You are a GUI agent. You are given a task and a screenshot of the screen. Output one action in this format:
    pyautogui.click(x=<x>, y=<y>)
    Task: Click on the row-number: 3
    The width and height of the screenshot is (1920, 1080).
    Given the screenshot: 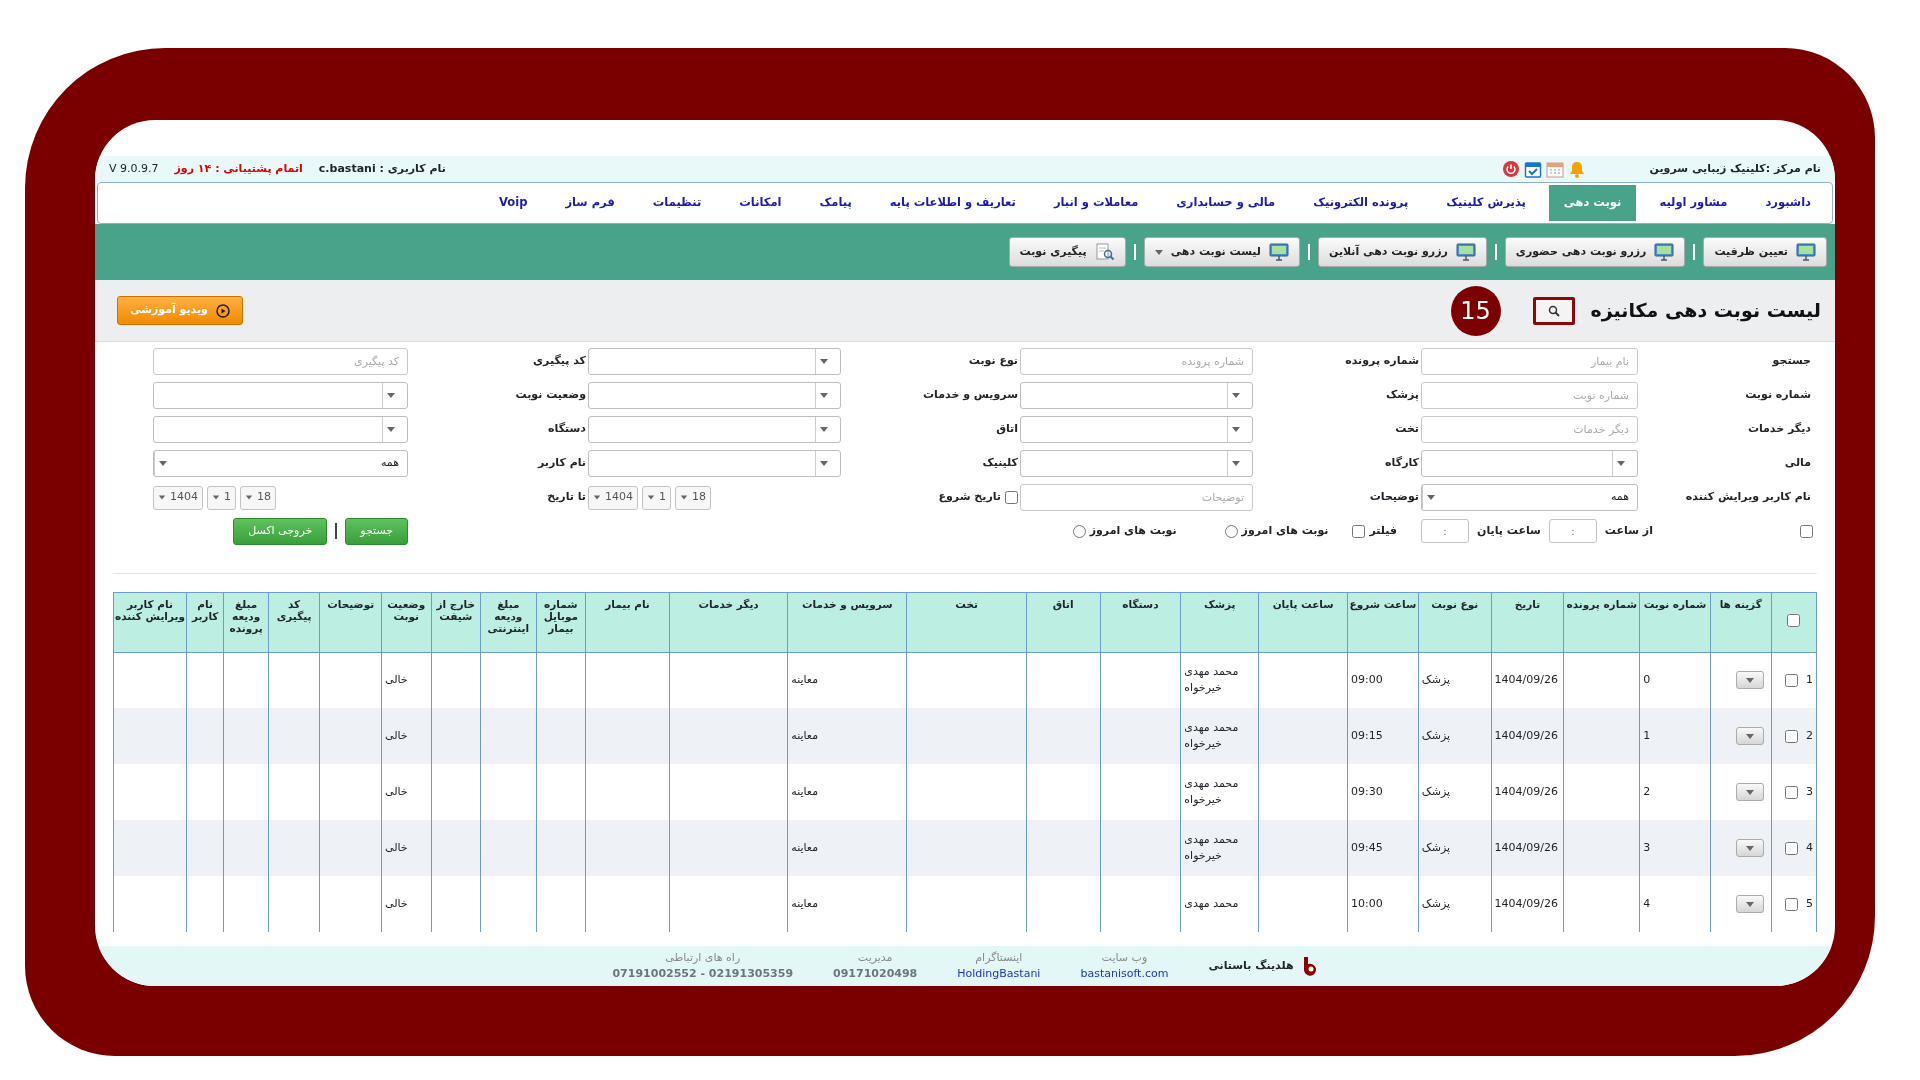 What is the action you would take?
    pyautogui.click(x=1809, y=791)
    